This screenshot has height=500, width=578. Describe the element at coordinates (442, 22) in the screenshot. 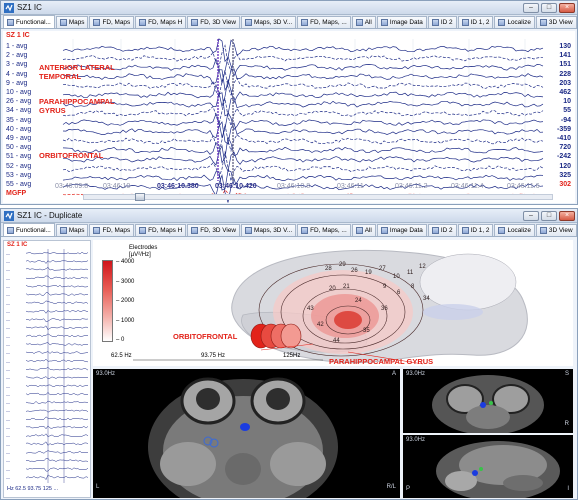

I see `top_window-tab-9: ID 2` at that location.